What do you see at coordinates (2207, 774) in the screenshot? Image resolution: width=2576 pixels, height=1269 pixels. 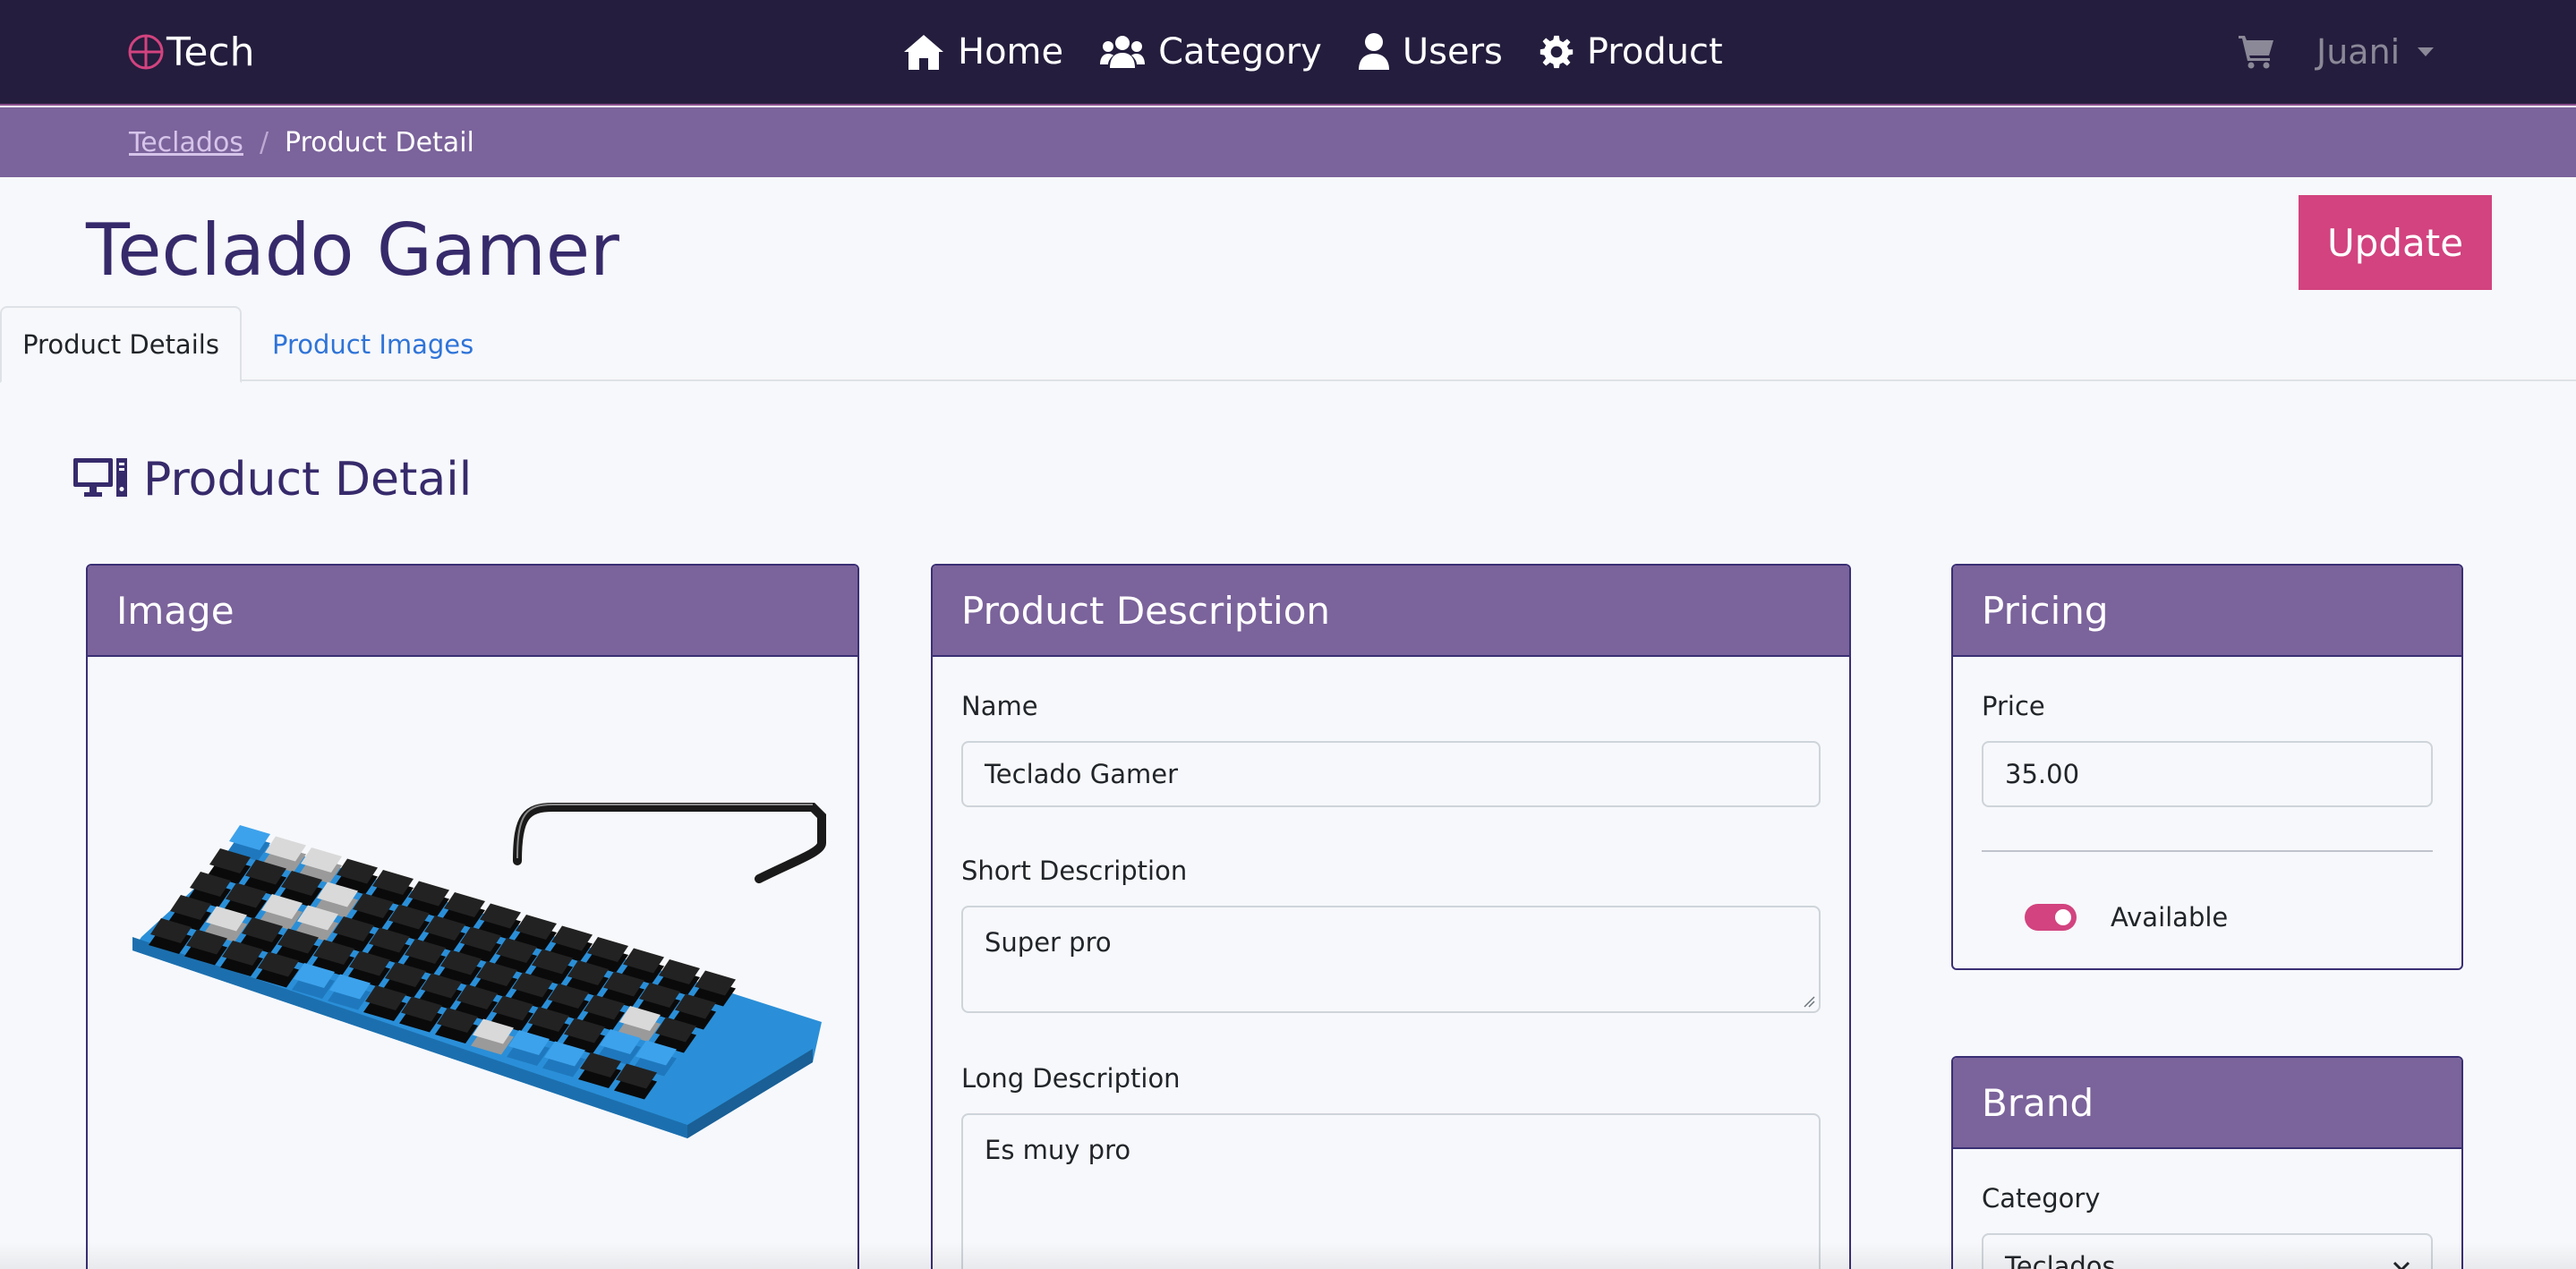 I see `price-input: 35.00` at bounding box center [2207, 774].